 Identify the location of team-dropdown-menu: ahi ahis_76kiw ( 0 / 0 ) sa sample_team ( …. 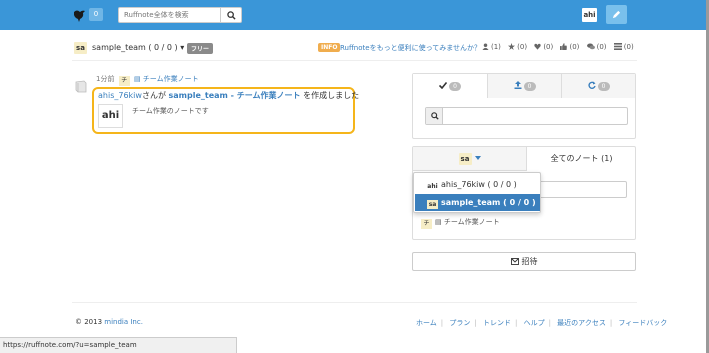
(477, 192).